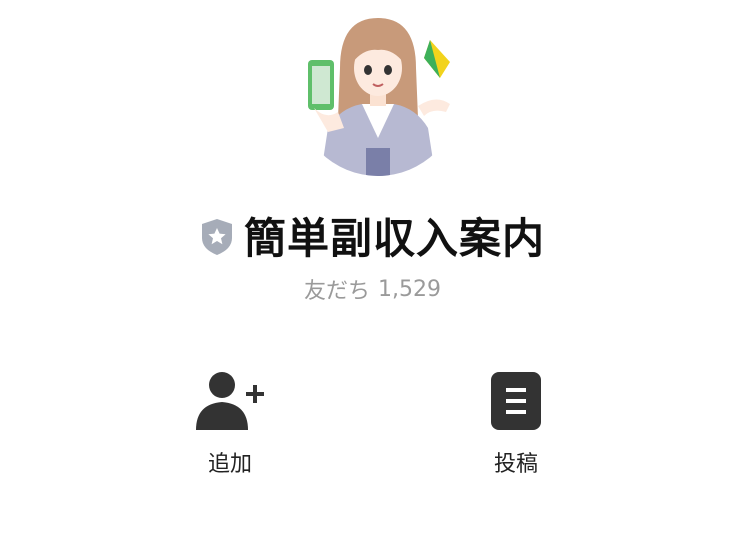 The height and width of the screenshot is (550, 745). Describe the element at coordinates (230, 401) in the screenshot. I see `add-friend-icon` at that location.